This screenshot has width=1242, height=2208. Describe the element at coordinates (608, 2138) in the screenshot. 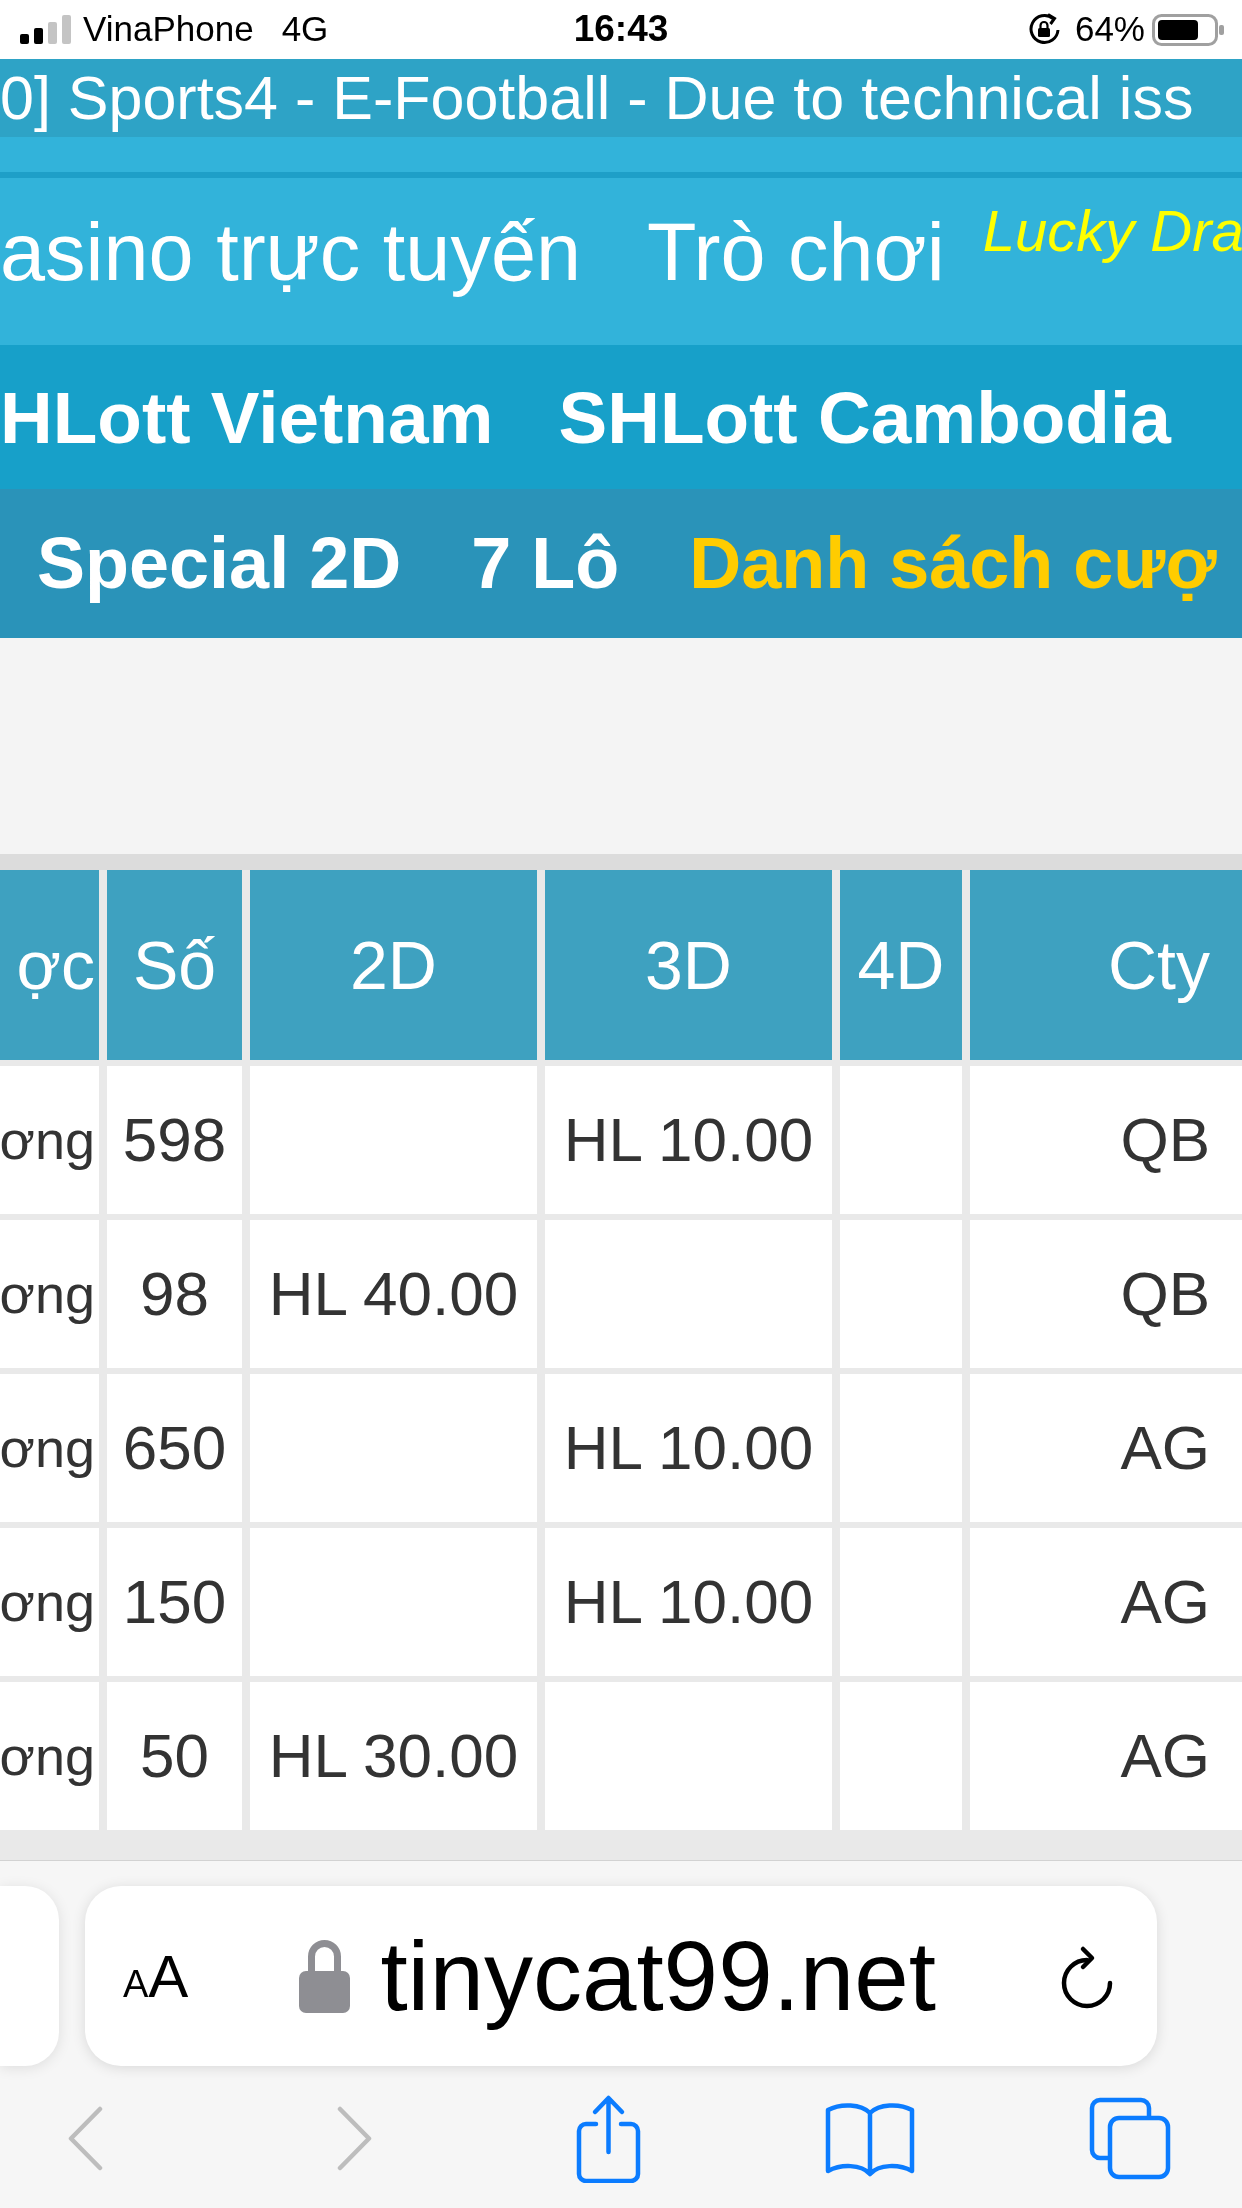

I see `share-icon` at that location.